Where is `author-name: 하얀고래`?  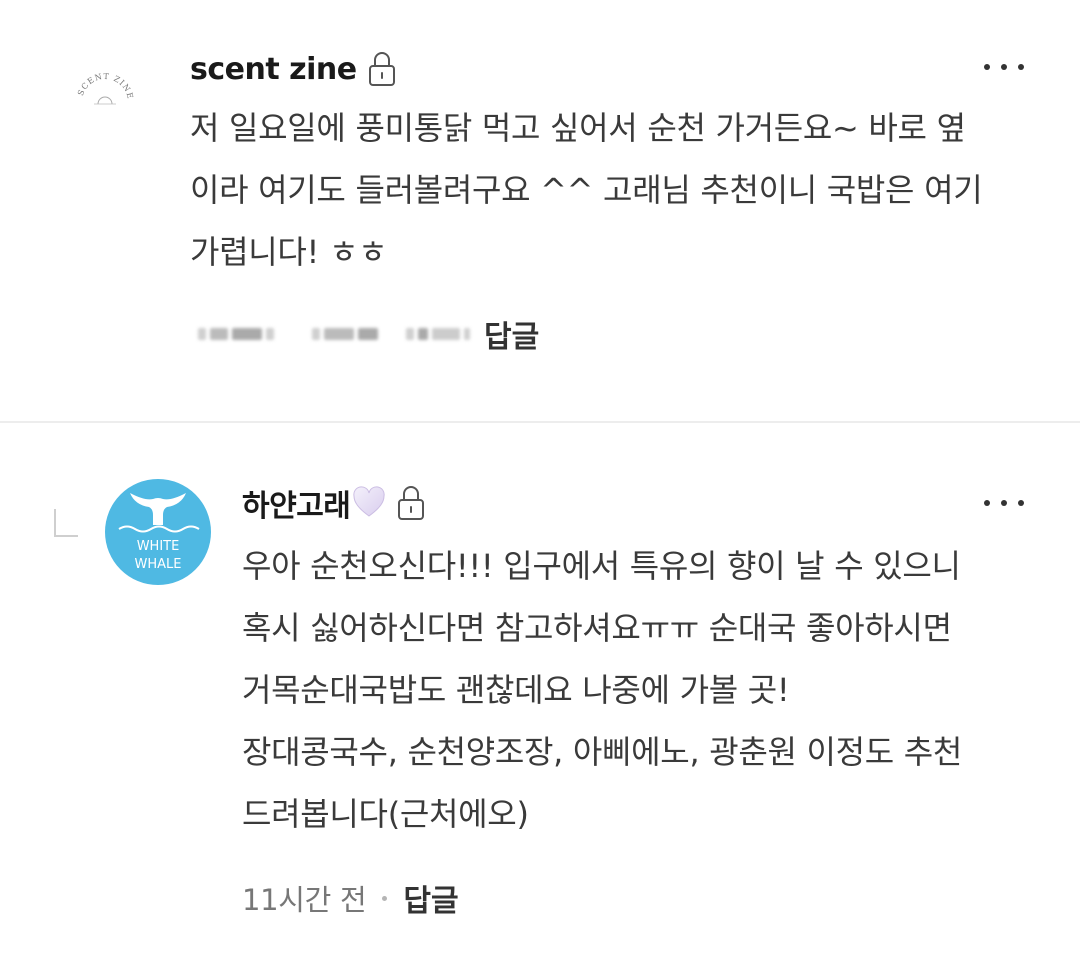
author-name: 하얀고래 is located at coordinates (296, 503).